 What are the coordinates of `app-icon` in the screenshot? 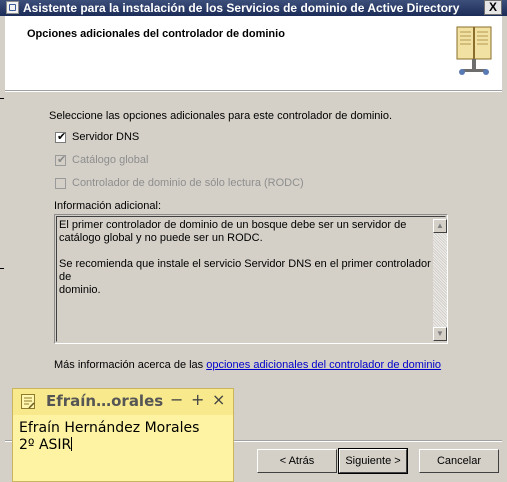 It's located at (12, 7).